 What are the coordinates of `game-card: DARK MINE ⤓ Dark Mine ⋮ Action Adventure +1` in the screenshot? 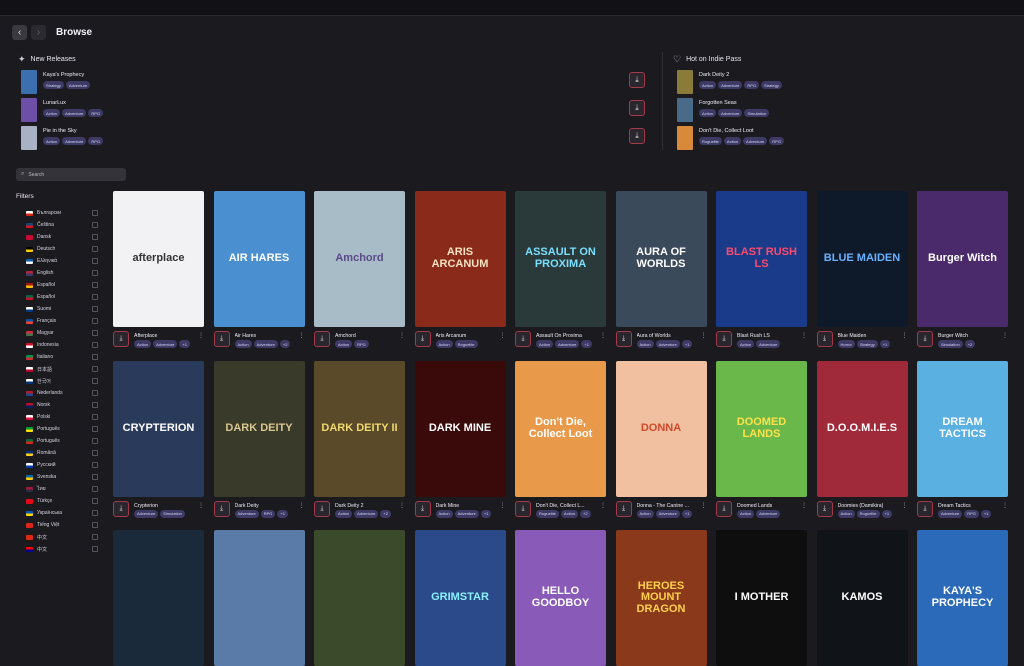 It's located at (460, 441).